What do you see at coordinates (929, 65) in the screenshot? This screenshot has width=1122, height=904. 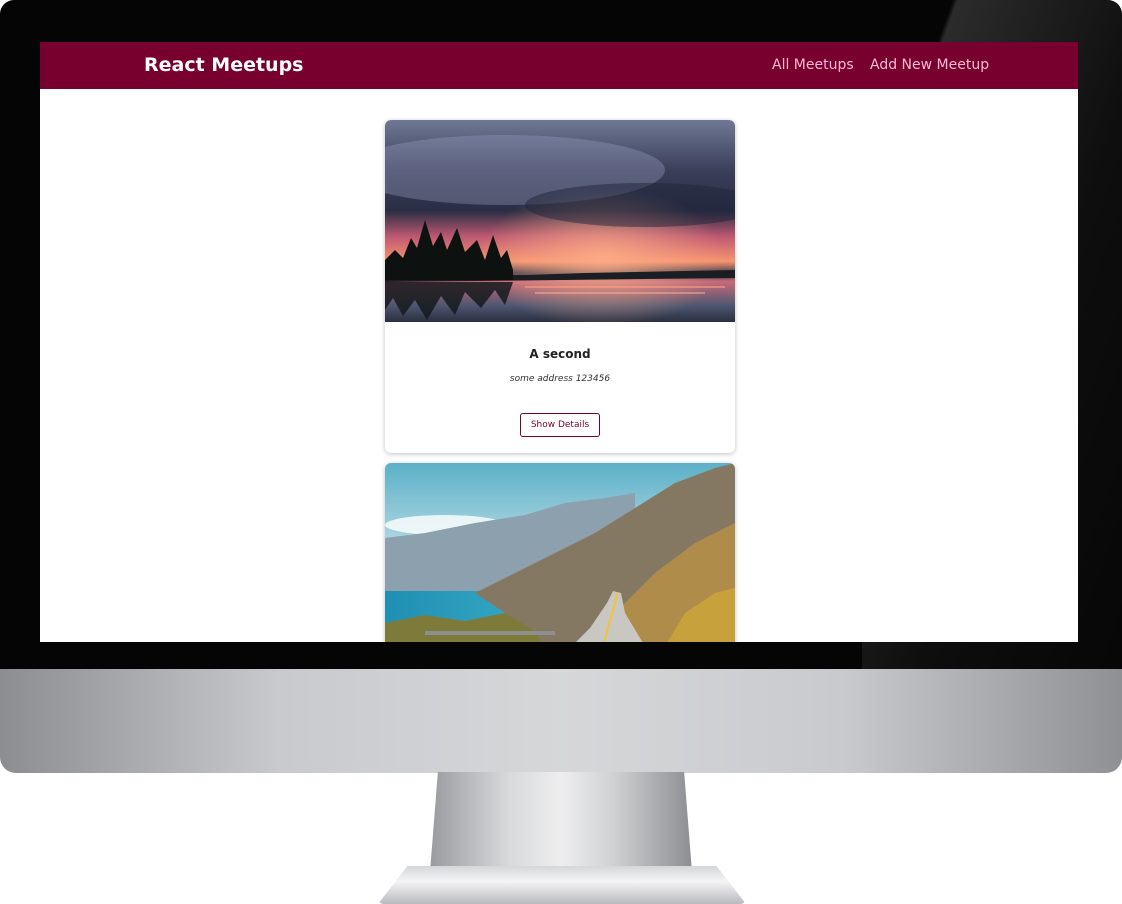 I see `nav-link-add-new-meetup: Add New Meetup` at bounding box center [929, 65].